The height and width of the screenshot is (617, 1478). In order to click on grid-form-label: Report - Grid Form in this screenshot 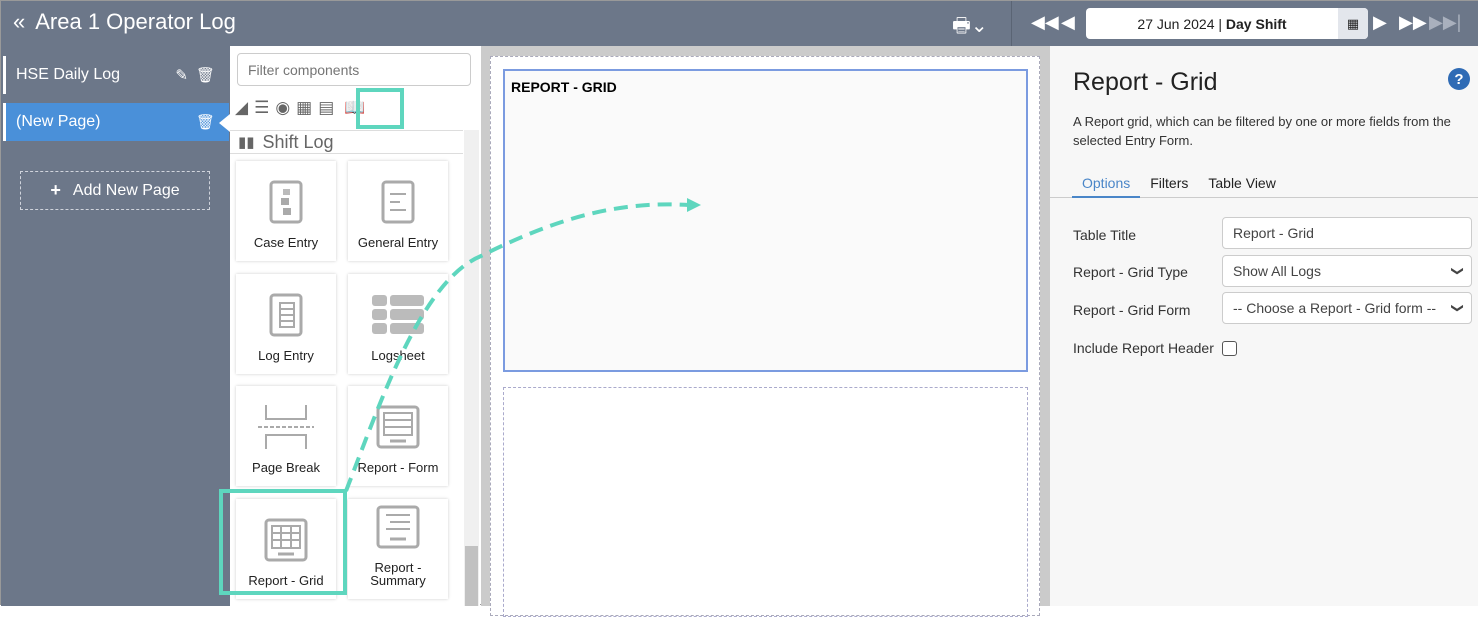, I will do `click(1132, 310)`.